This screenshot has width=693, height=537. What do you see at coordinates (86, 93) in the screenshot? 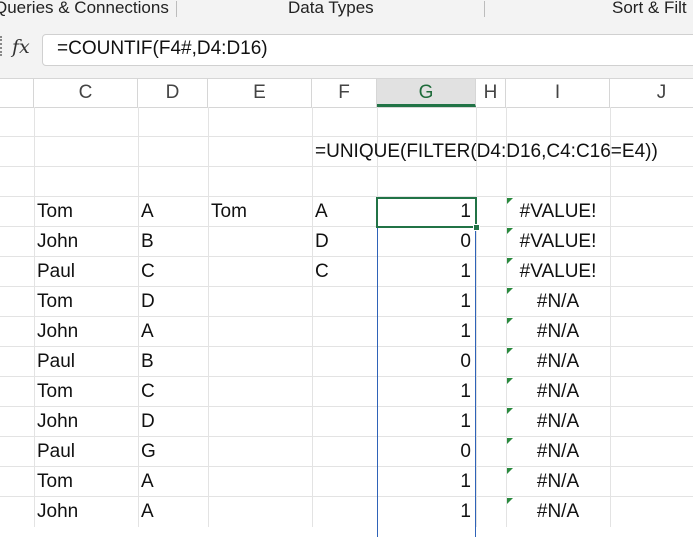
I see `column-header-c: C` at bounding box center [86, 93].